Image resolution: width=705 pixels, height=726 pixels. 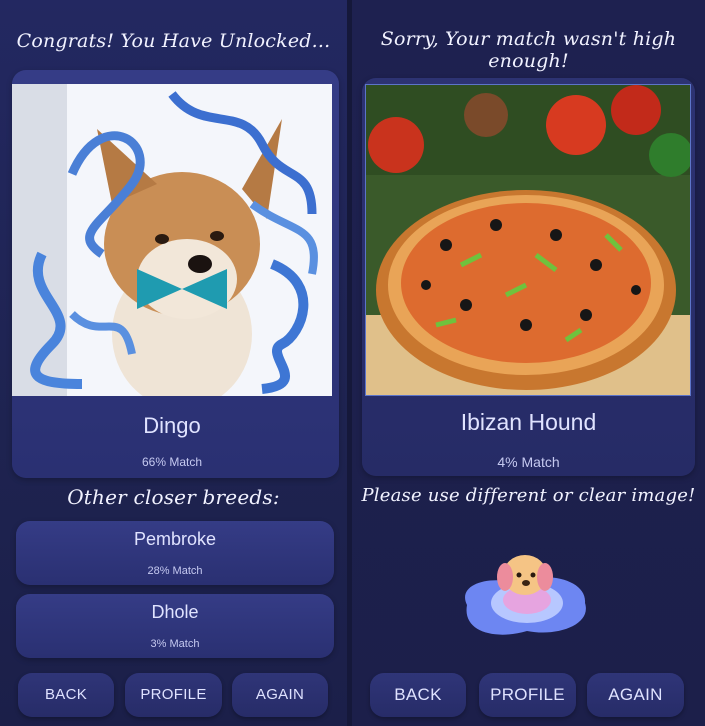 I want to click on dog-in-puddle-icon, so click(x=524, y=595).